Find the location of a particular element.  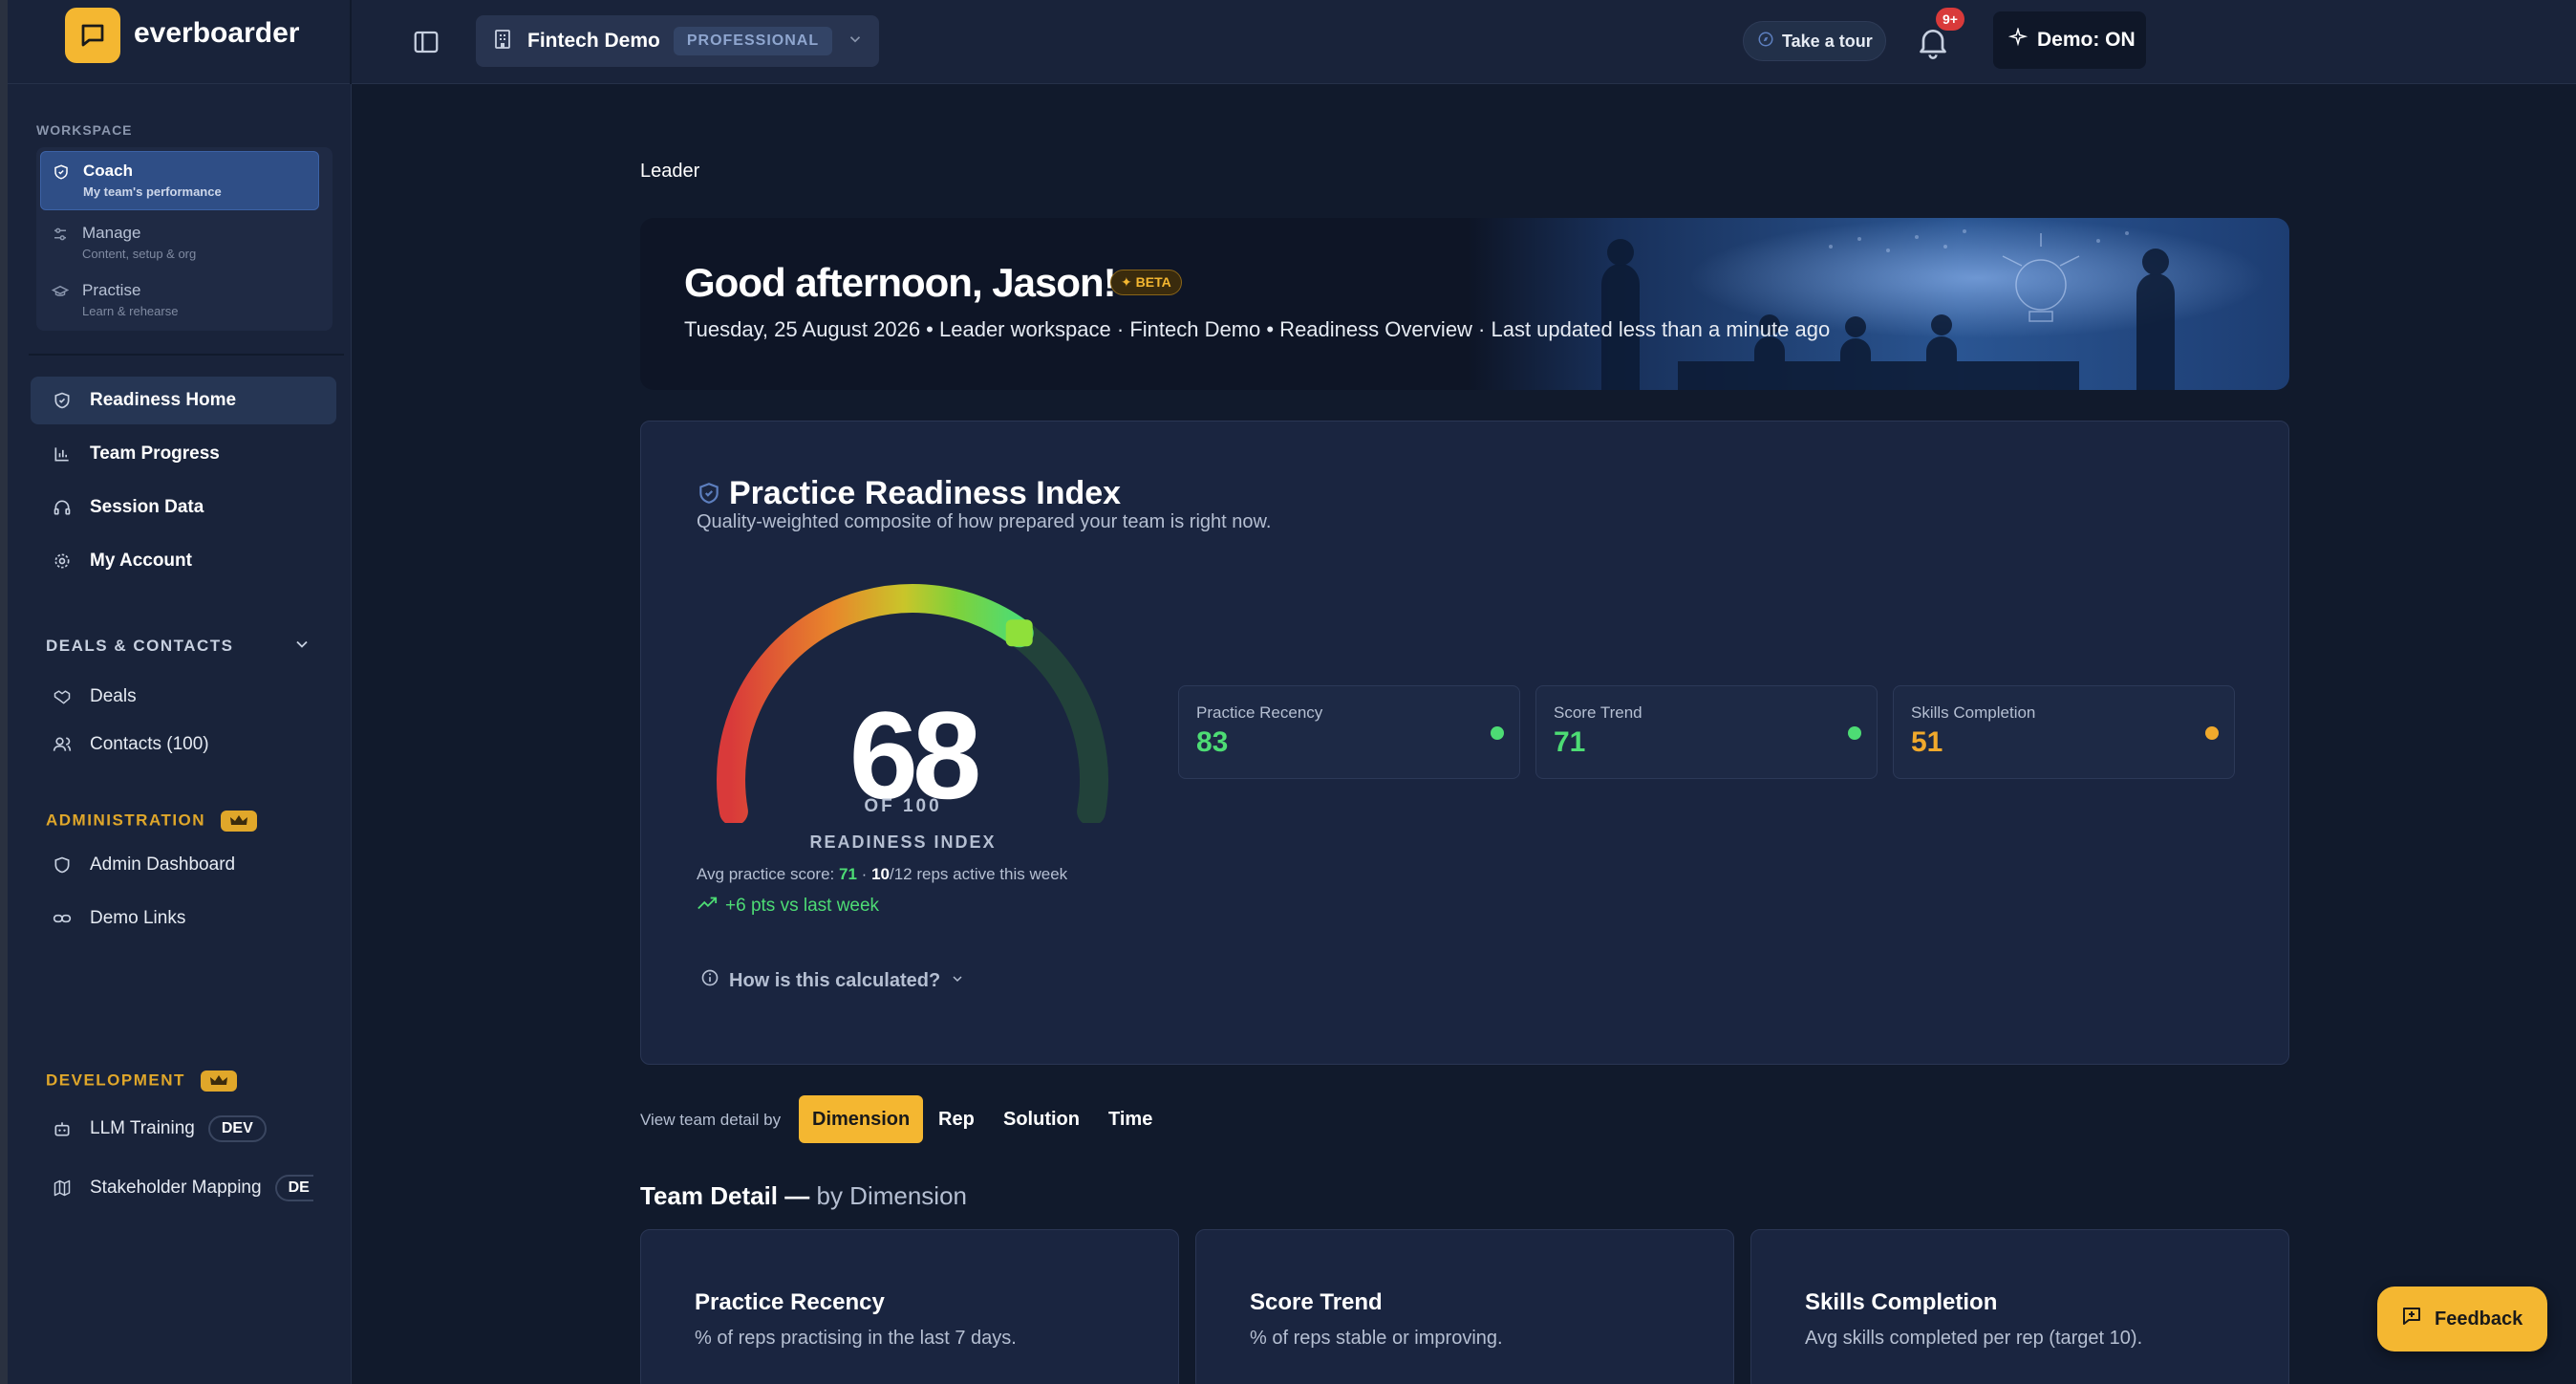

workspace-subtitle: My team's performance is located at coordinates (152, 191).